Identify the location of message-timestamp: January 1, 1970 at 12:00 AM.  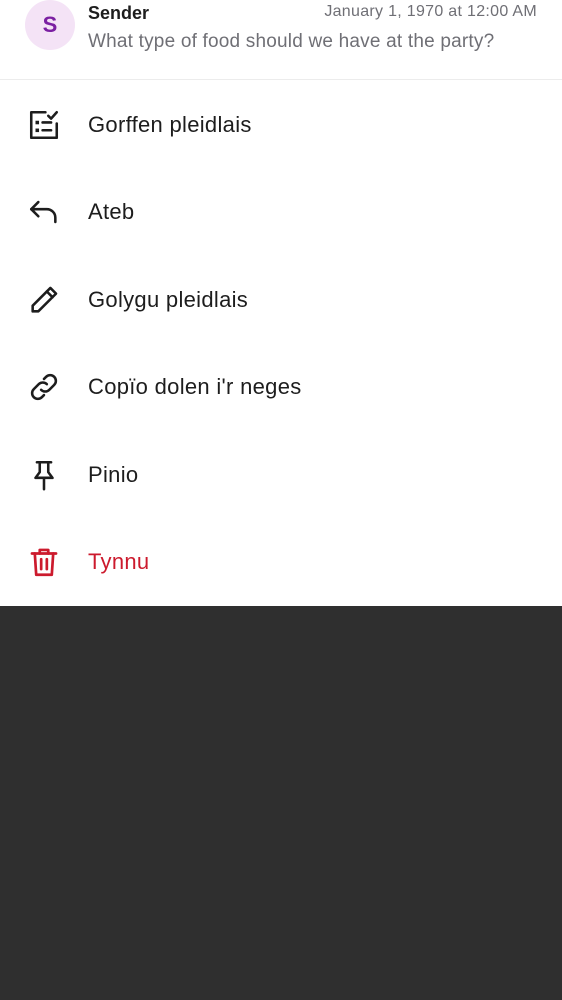
(430, 11).